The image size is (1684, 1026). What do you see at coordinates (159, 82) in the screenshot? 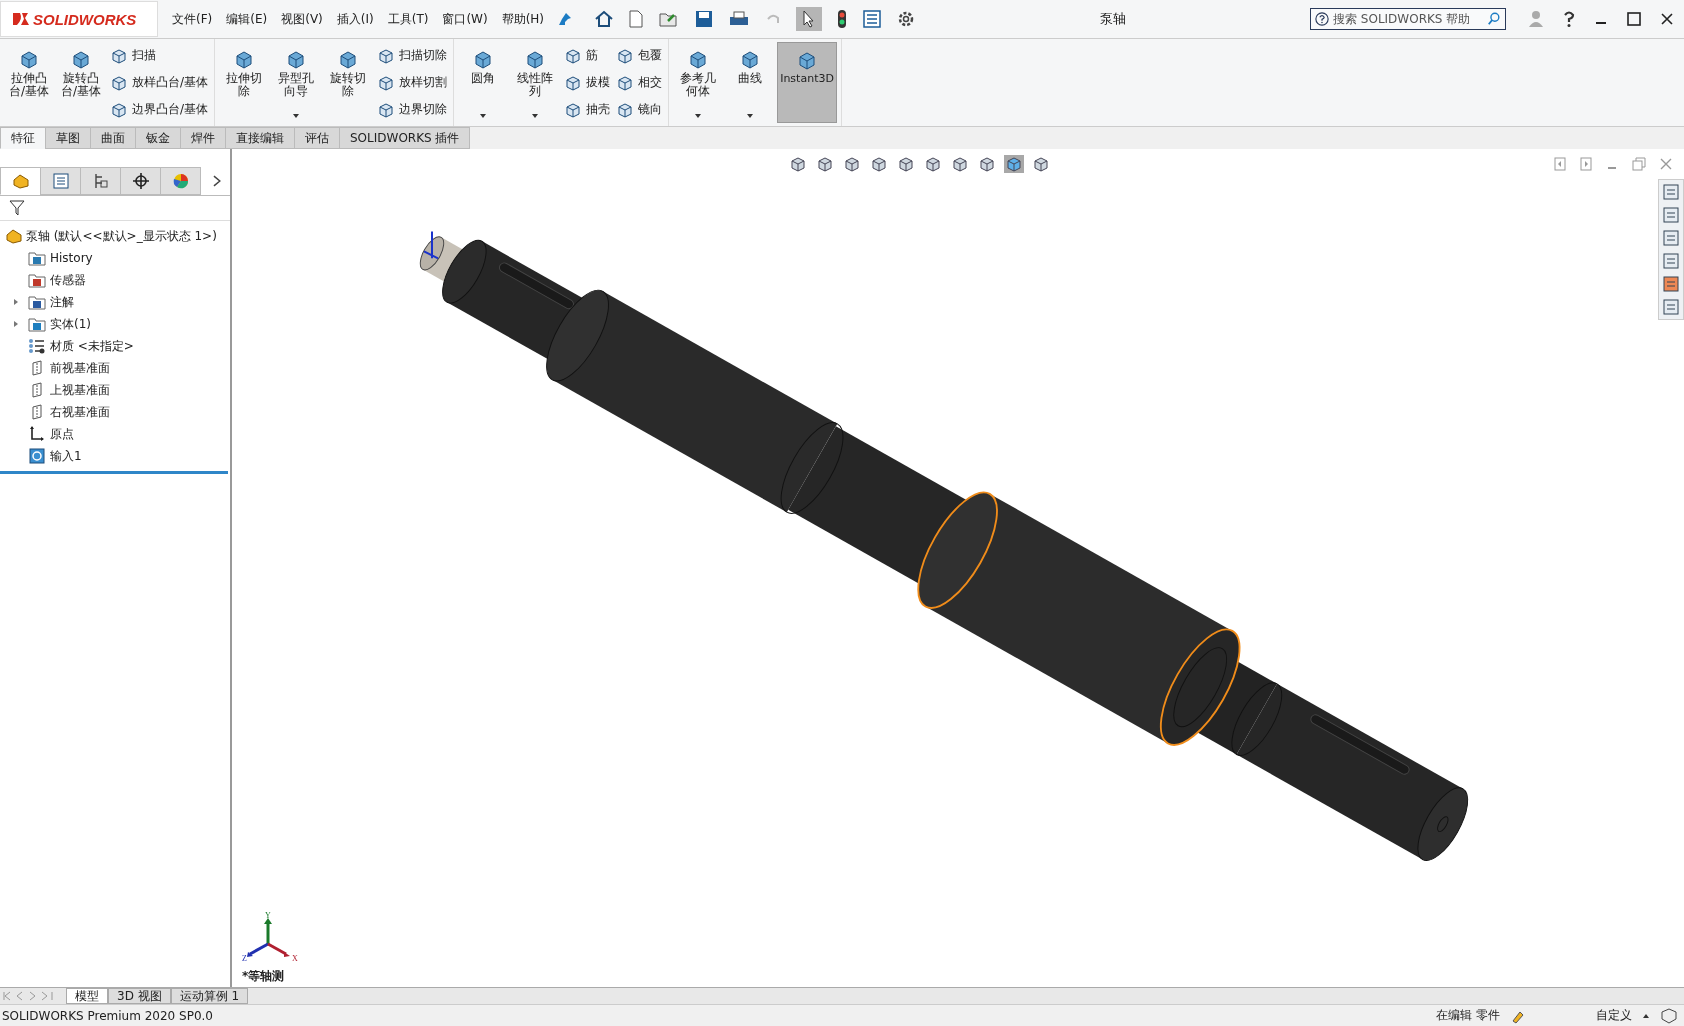
I see `ribbon-button: 放样凸台/基体` at bounding box center [159, 82].